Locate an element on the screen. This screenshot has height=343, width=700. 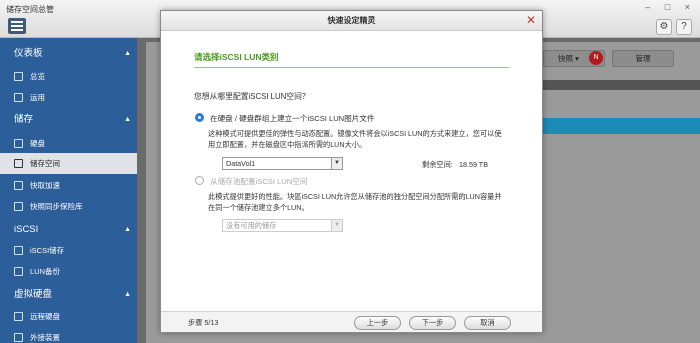
help-icon: ? is located at coordinates (684, 26).